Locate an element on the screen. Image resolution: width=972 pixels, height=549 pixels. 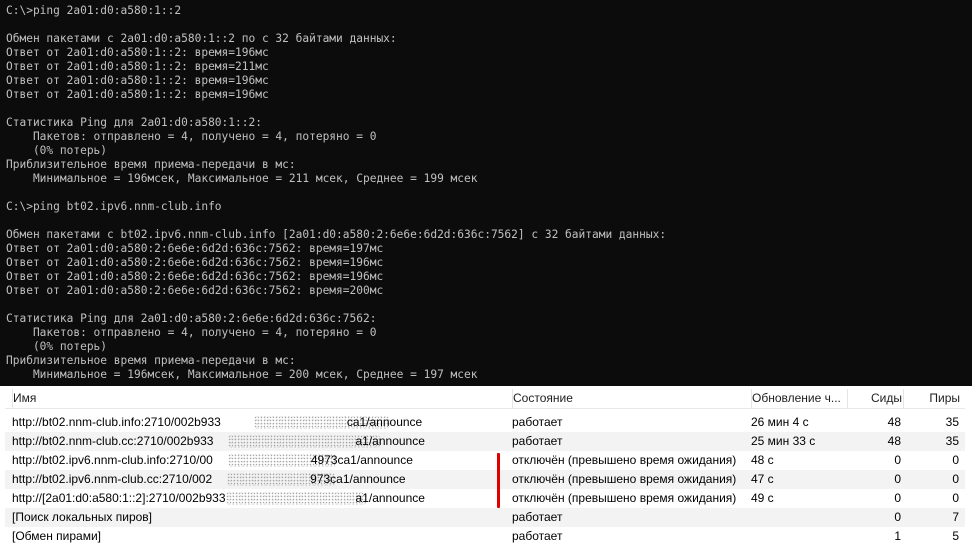
tracker-url-prefix: http://bt02.nnm-club.cc:2710/002b933 is located at coordinates (113, 441).